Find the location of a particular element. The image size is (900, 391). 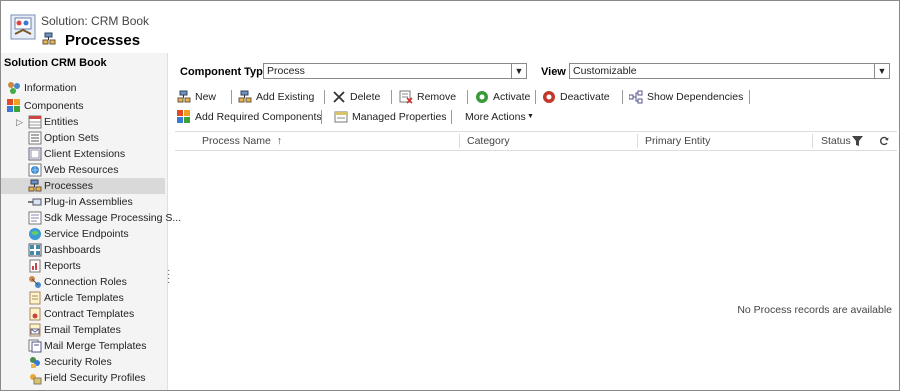

sidebar-item-mail-merge-templates: Mail Merge Templates is located at coordinates (84, 346).